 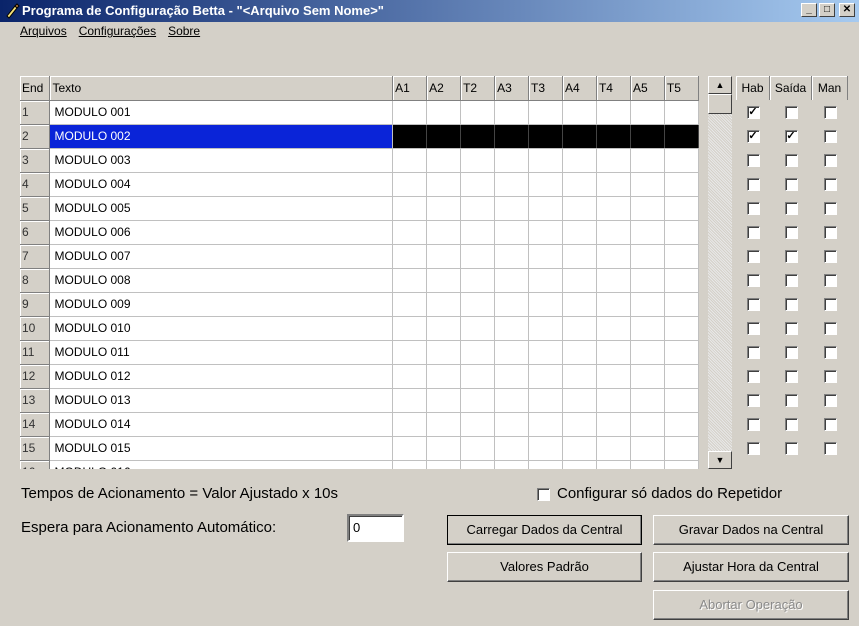 I want to click on menu-sobre: Sobre, so click(x=184, y=32).